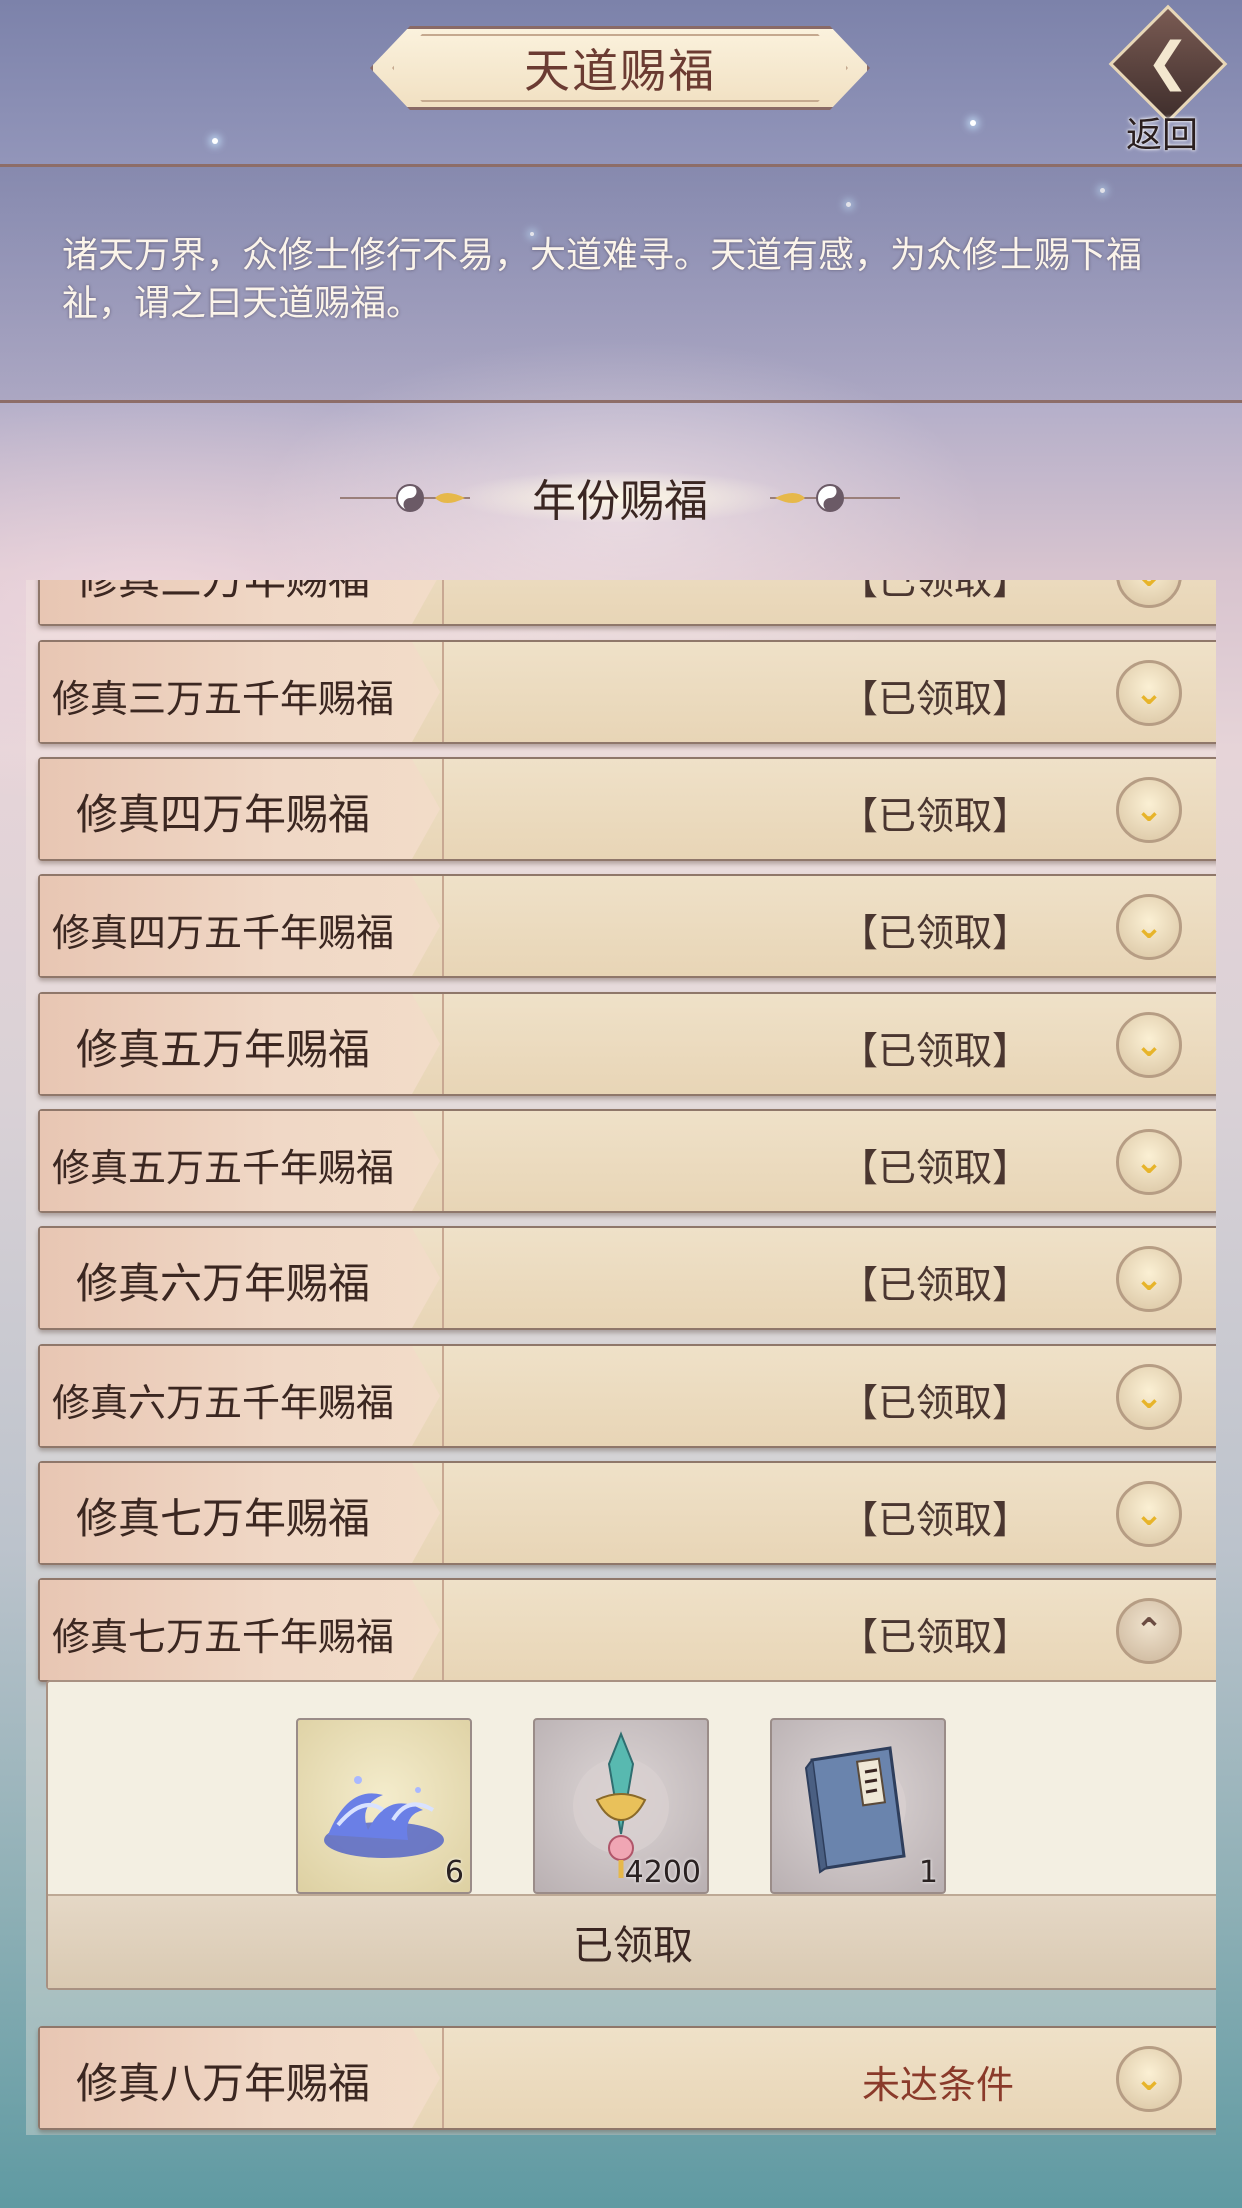  What do you see at coordinates (627, 1630) in the screenshot?
I see `reward-row-expanded: 修真七万五千年赐福 【已领取】 ⌃` at bounding box center [627, 1630].